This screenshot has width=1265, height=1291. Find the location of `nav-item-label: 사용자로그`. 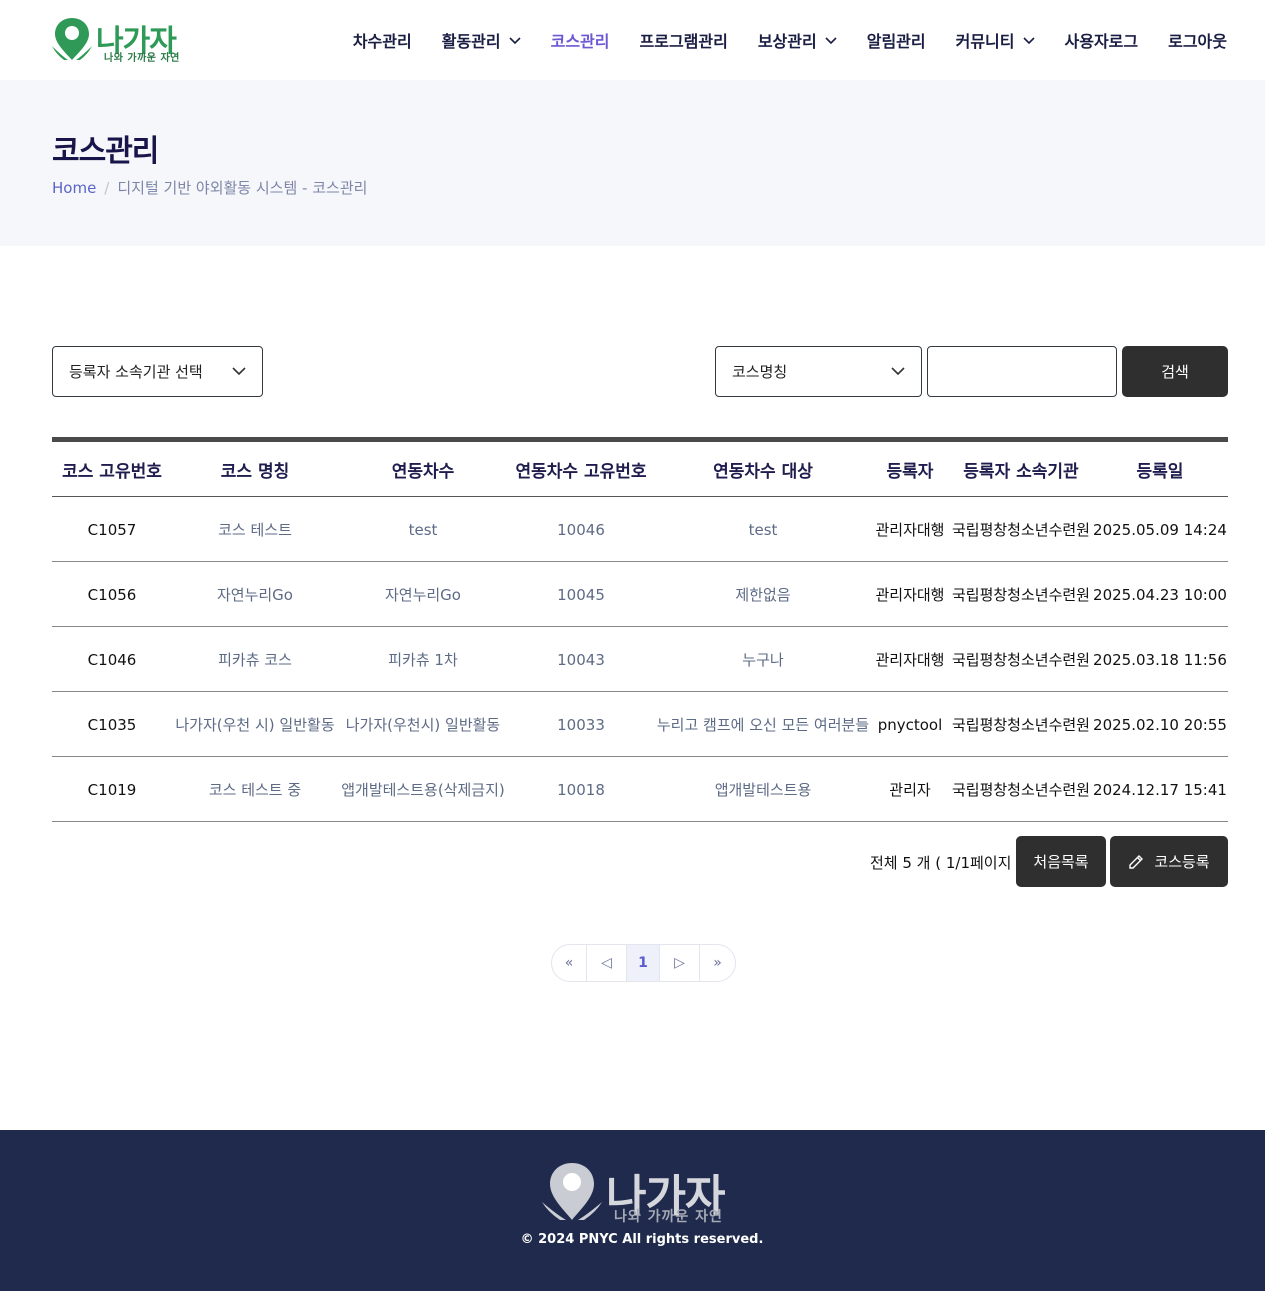

nav-item-label: 사용자로그 is located at coordinates (1101, 41).